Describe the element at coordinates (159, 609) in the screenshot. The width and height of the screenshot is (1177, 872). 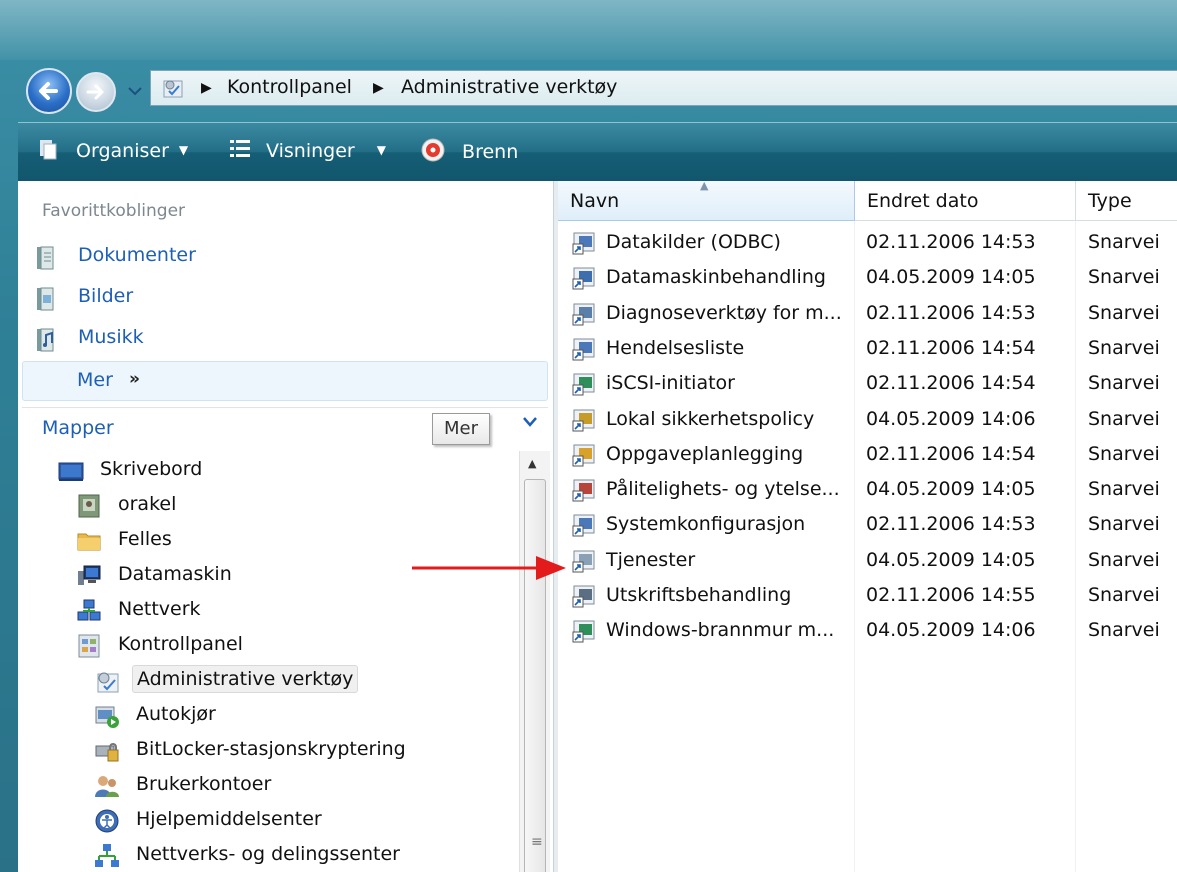
I see `tree-item-label: Nettverk` at that location.